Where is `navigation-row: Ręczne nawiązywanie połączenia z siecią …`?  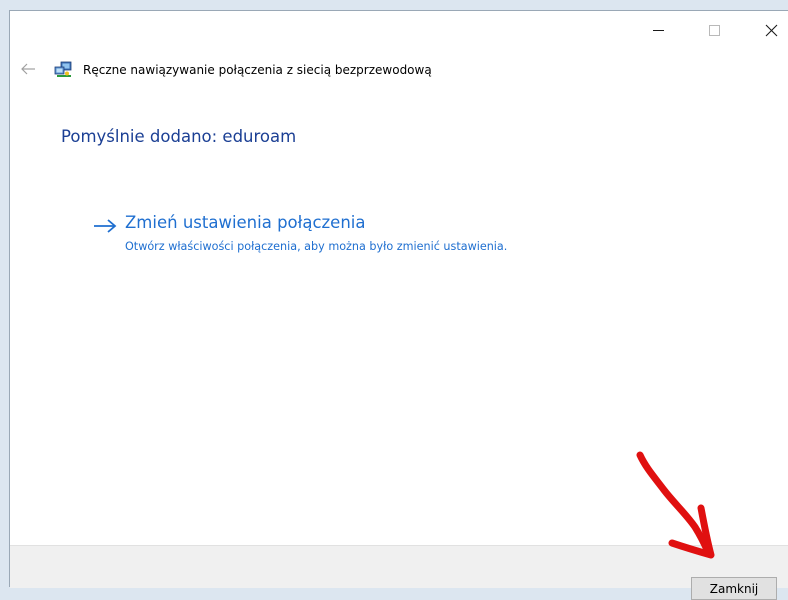 navigation-row: Ręczne nawiązywanie połączenia z siecią … is located at coordinates (399, 70).